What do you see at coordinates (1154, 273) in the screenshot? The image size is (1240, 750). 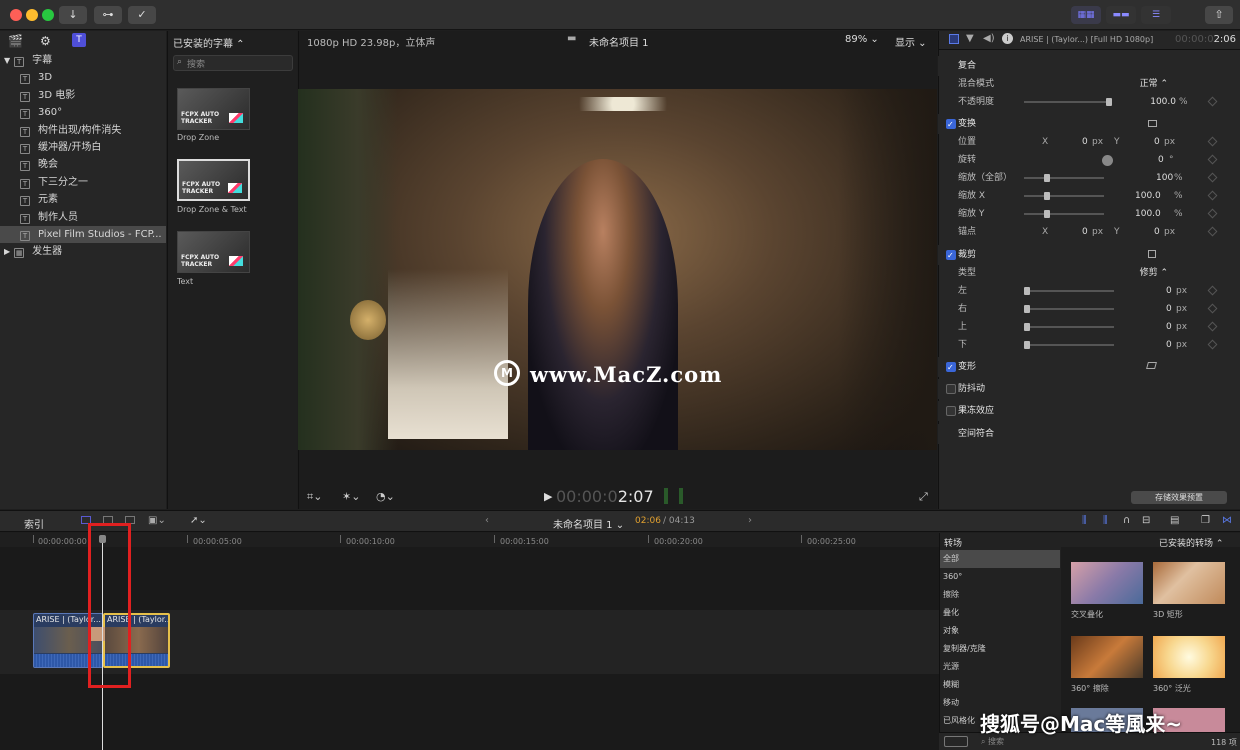 I see `crop-type-value: 修剪 ⌃` at bounding box center [1154, 273].